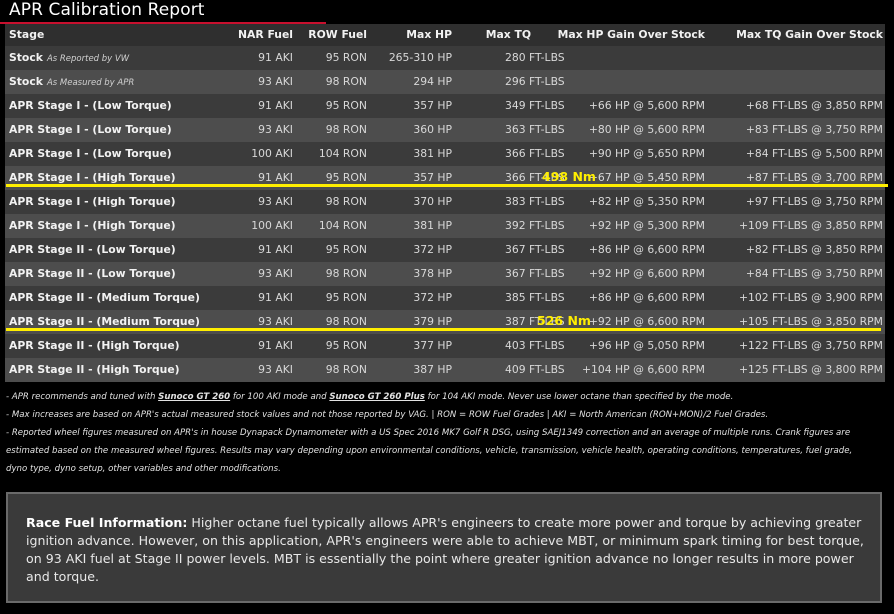  What do you see at coordinates (376, 397) in the screenshot?
I see `sunoco-gt260-plus-link: Sunoco GT 260 Plus` at bounding box center [376, 397].